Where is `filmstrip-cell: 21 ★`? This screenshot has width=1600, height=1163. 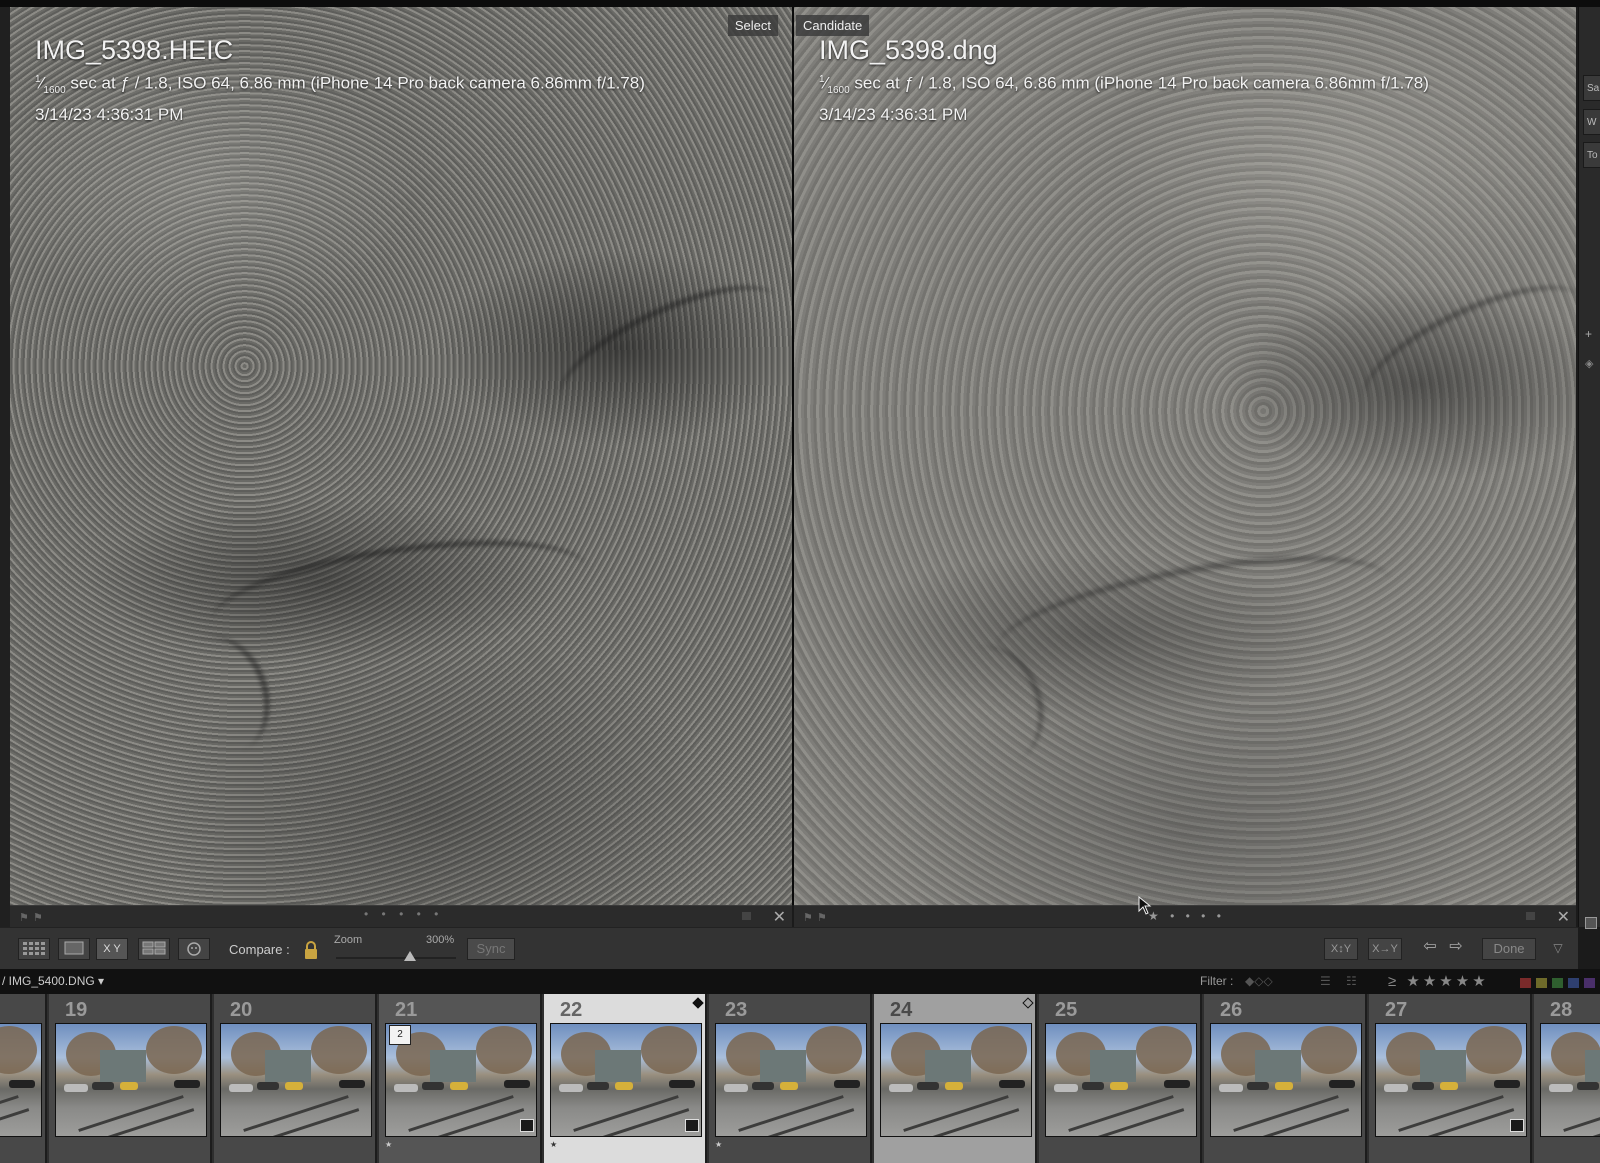 filmstrip-cell: 21 ★ is located at coordinates (460, 1078).